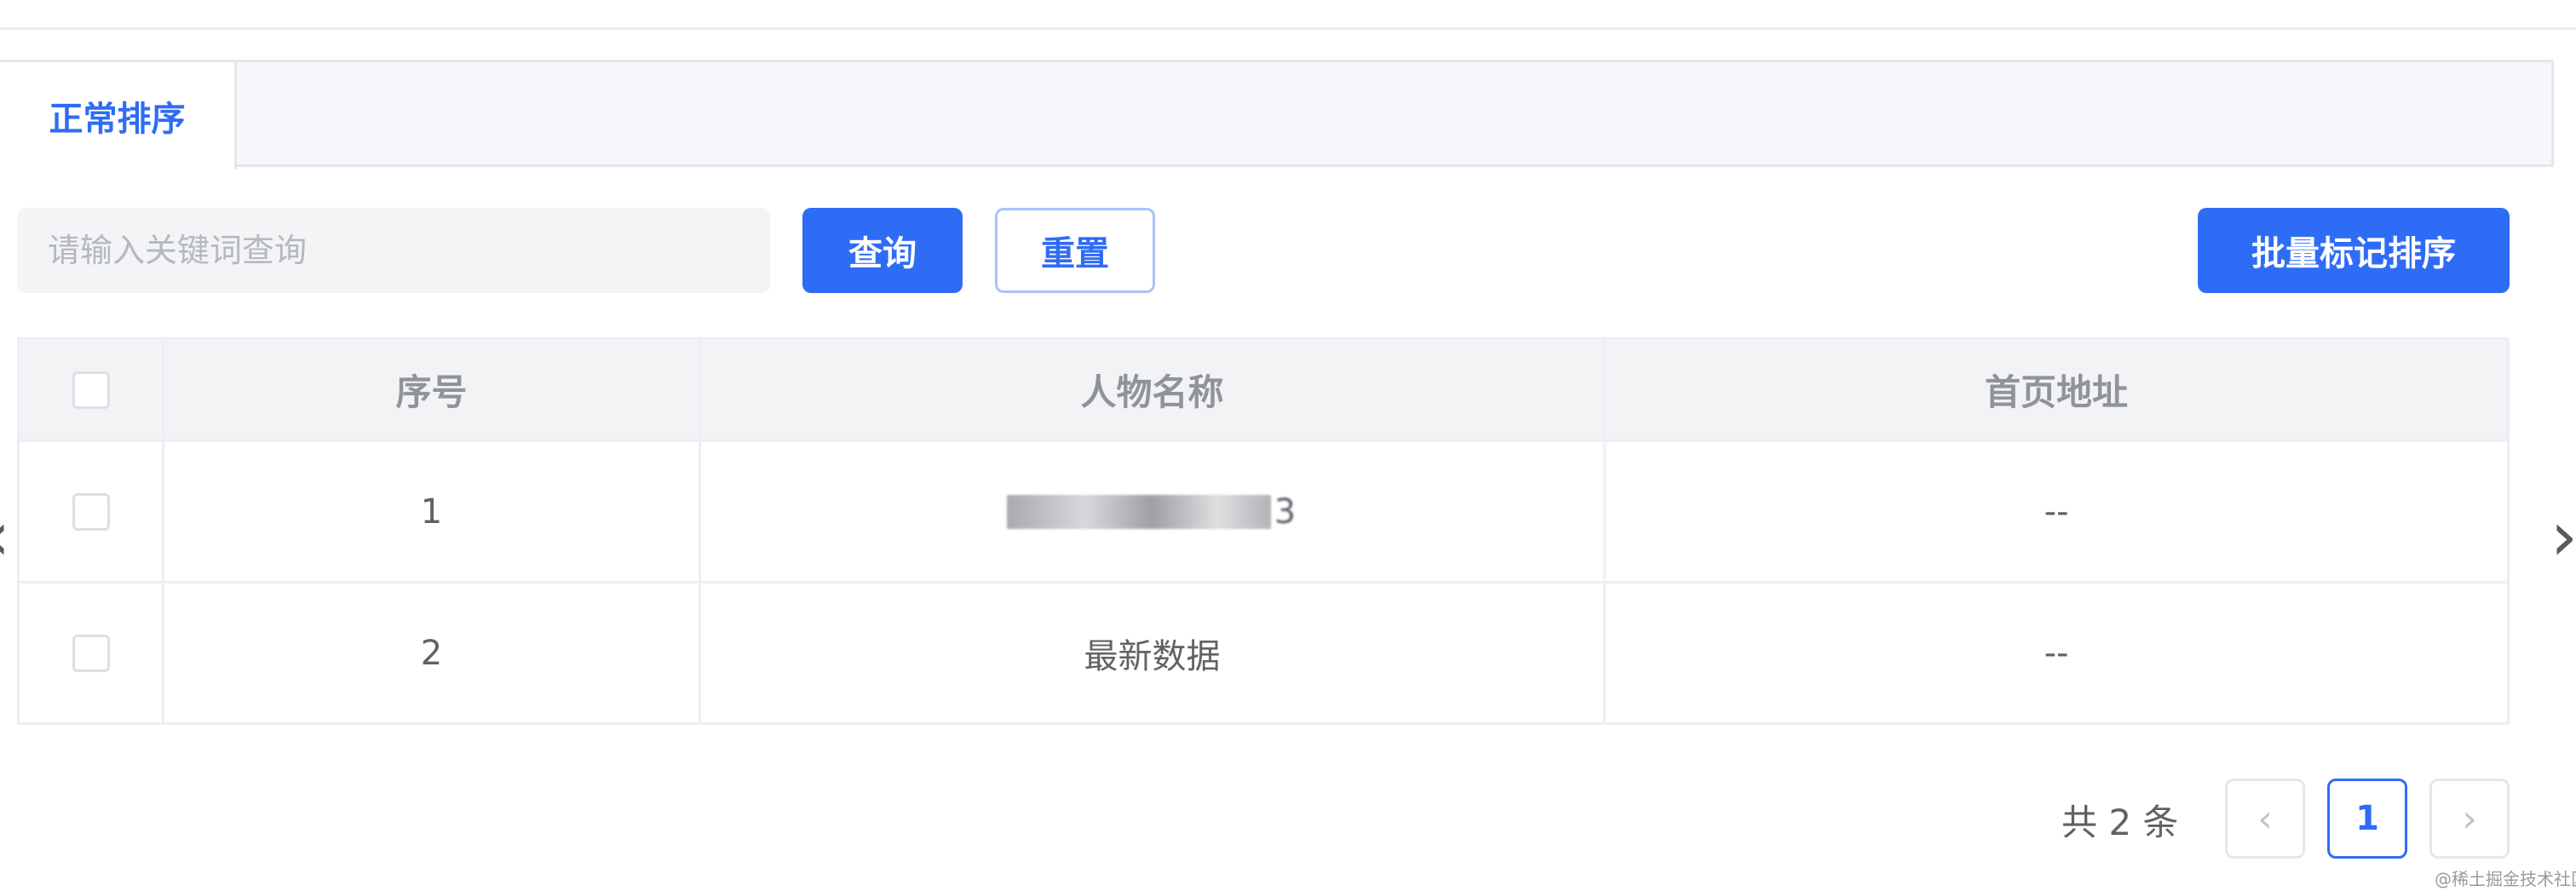 The height and width of the screenshot is (891, 2576). What do you see at coordinates (2120, 822) in the screenshot?
I see `pagination-total: 共 2 条` at bounding box center [2120, 822].